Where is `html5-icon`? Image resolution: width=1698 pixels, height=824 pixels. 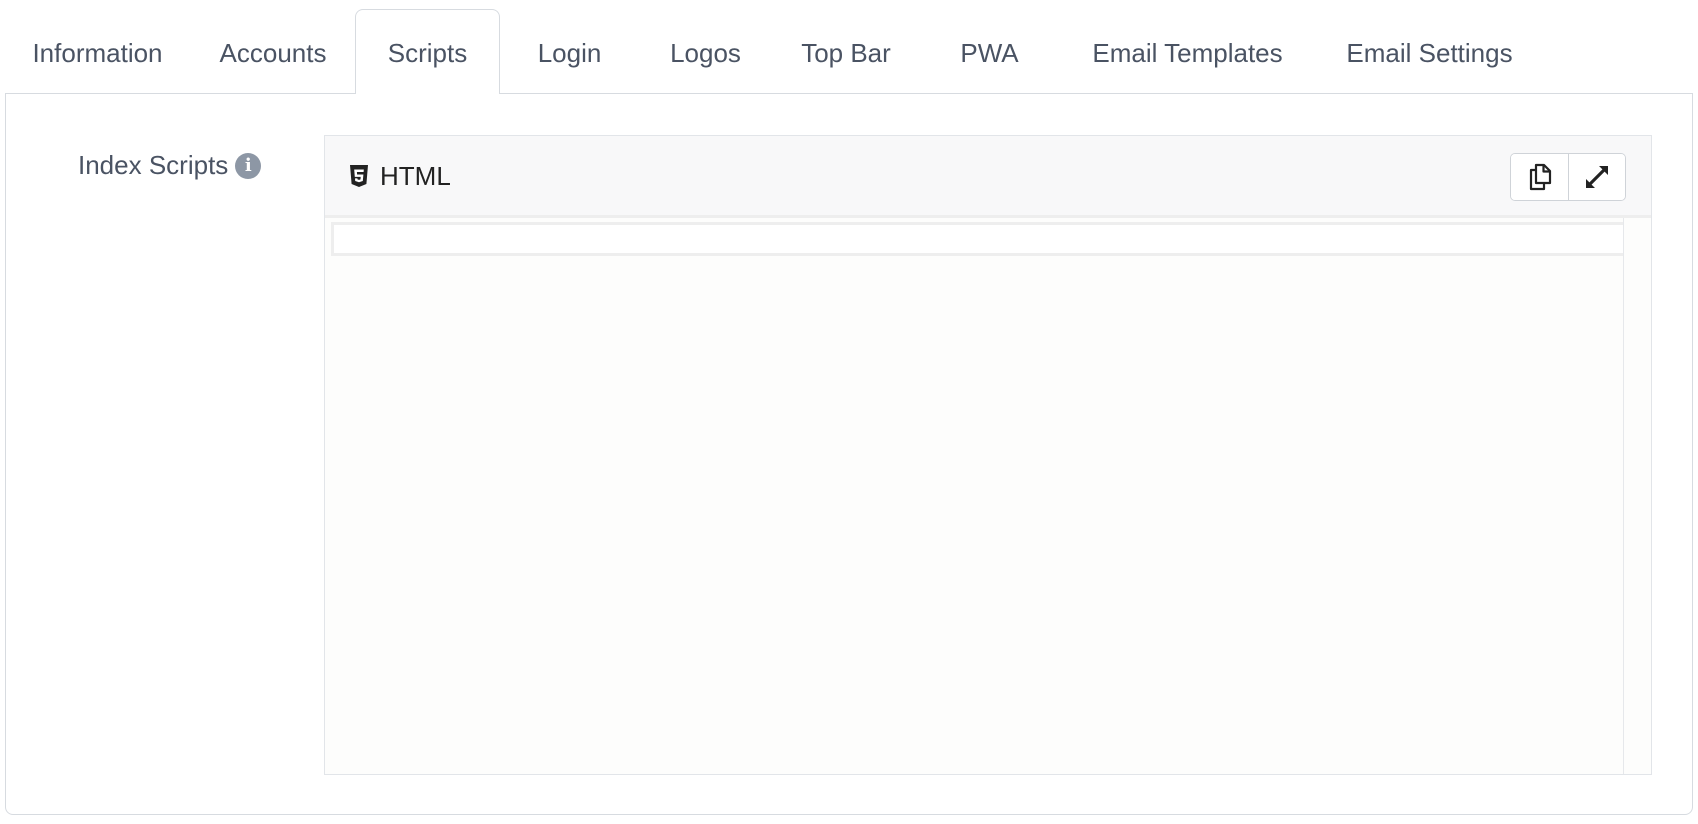
html5-icon is located at coordinates (359, 176).